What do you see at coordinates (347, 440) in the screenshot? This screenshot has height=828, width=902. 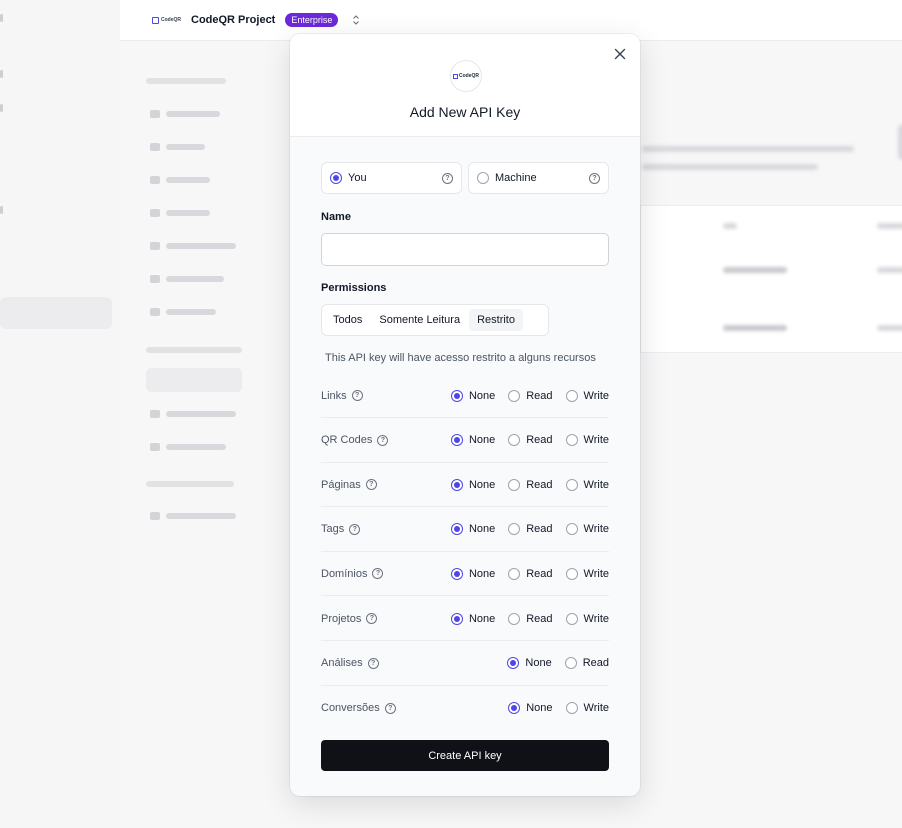 I see `resource-label: QR Codes` at bounding box center [347, 440].